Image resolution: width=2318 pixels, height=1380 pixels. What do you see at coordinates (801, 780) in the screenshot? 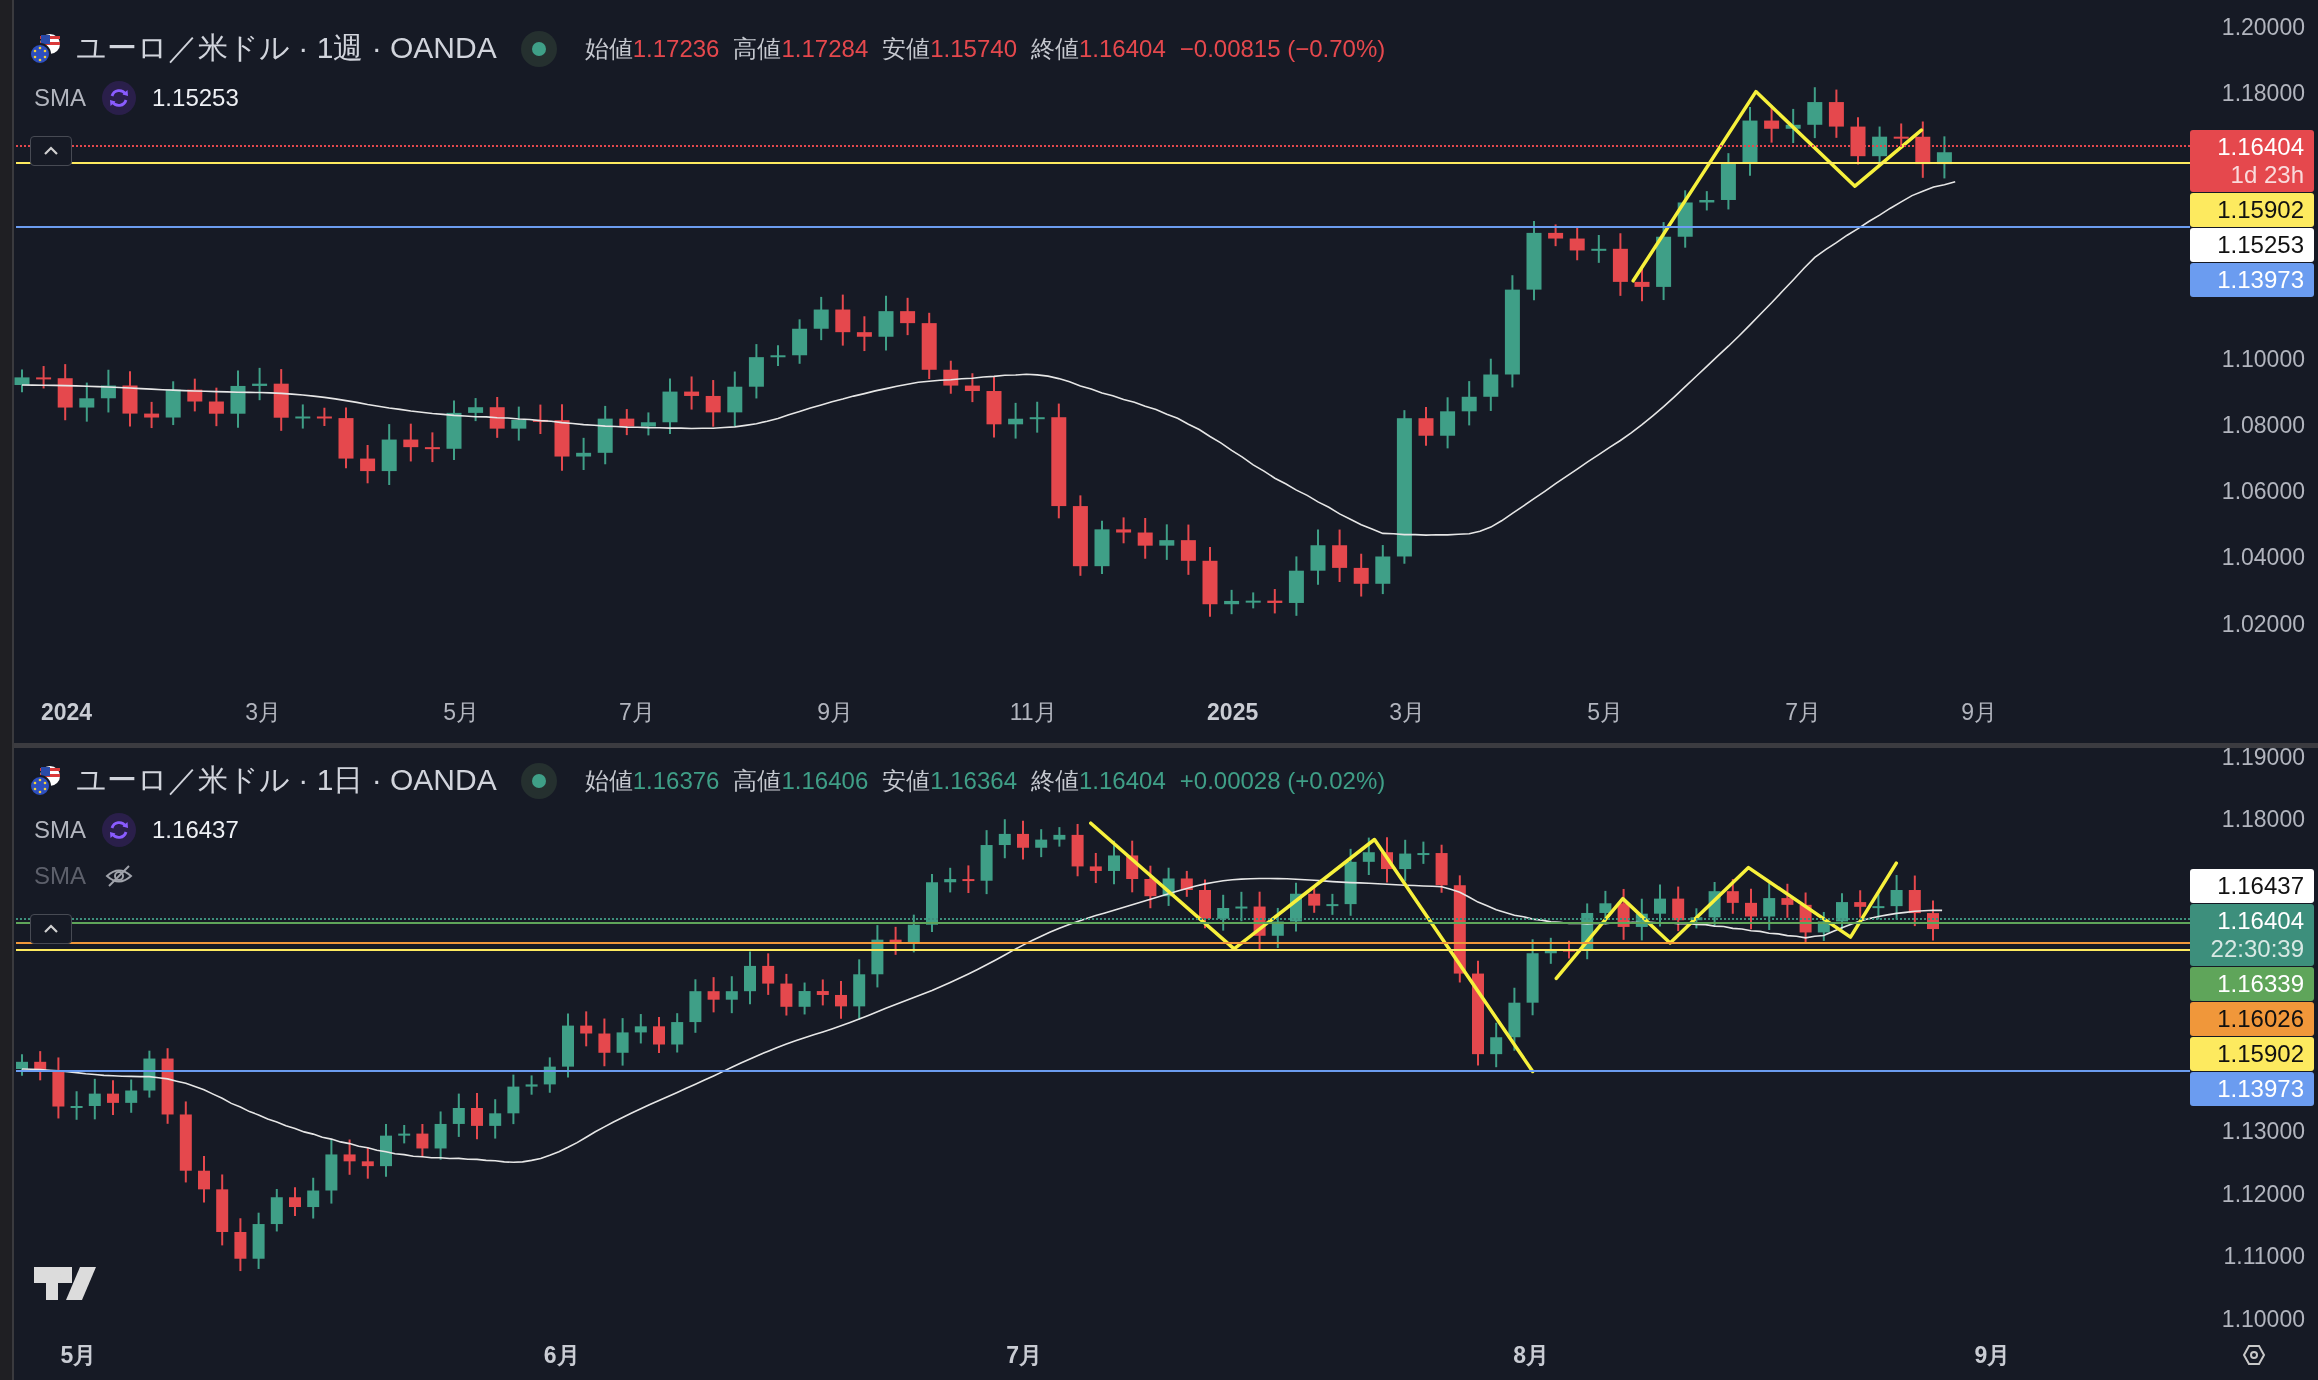
I see `ohlc-value: 高値1.16406` at bounding box center [801, 780].